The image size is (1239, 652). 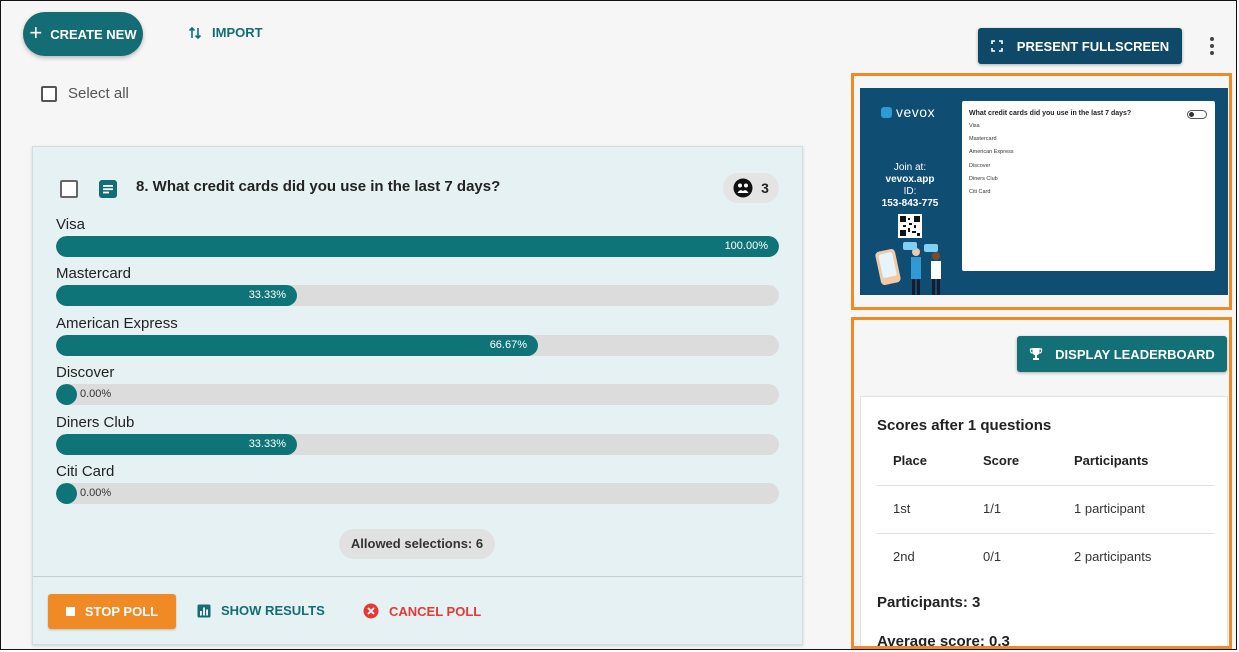 What do you see at coordinates (910, 167) in the screenshot?
I see `join-label: Join at:` at bounding box center [910, 167].